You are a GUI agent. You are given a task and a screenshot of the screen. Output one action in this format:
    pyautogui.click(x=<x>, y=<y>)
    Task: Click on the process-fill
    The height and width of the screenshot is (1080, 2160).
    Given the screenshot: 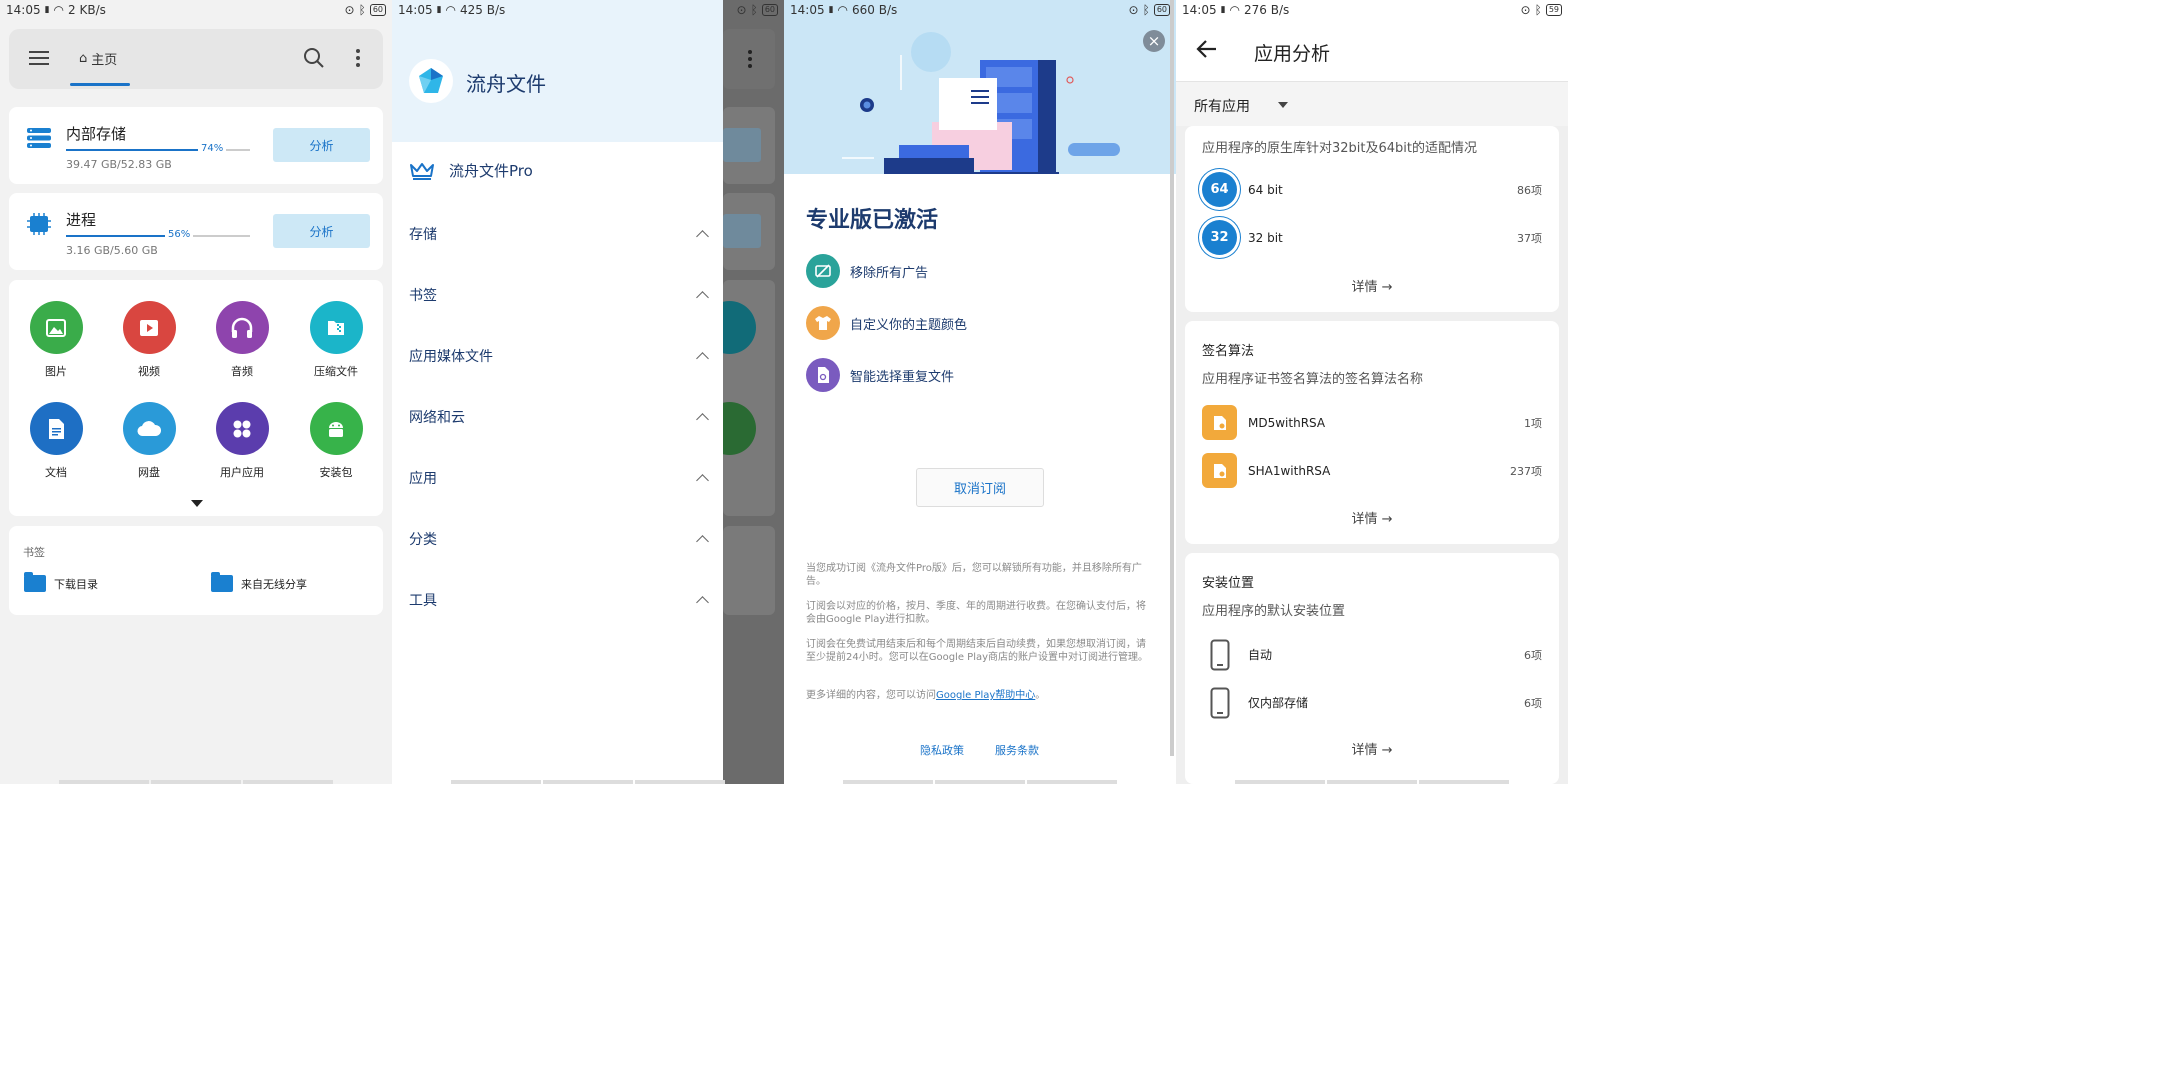 What is the action you would take?
    pyautogui.click(x=115, y=236)
    